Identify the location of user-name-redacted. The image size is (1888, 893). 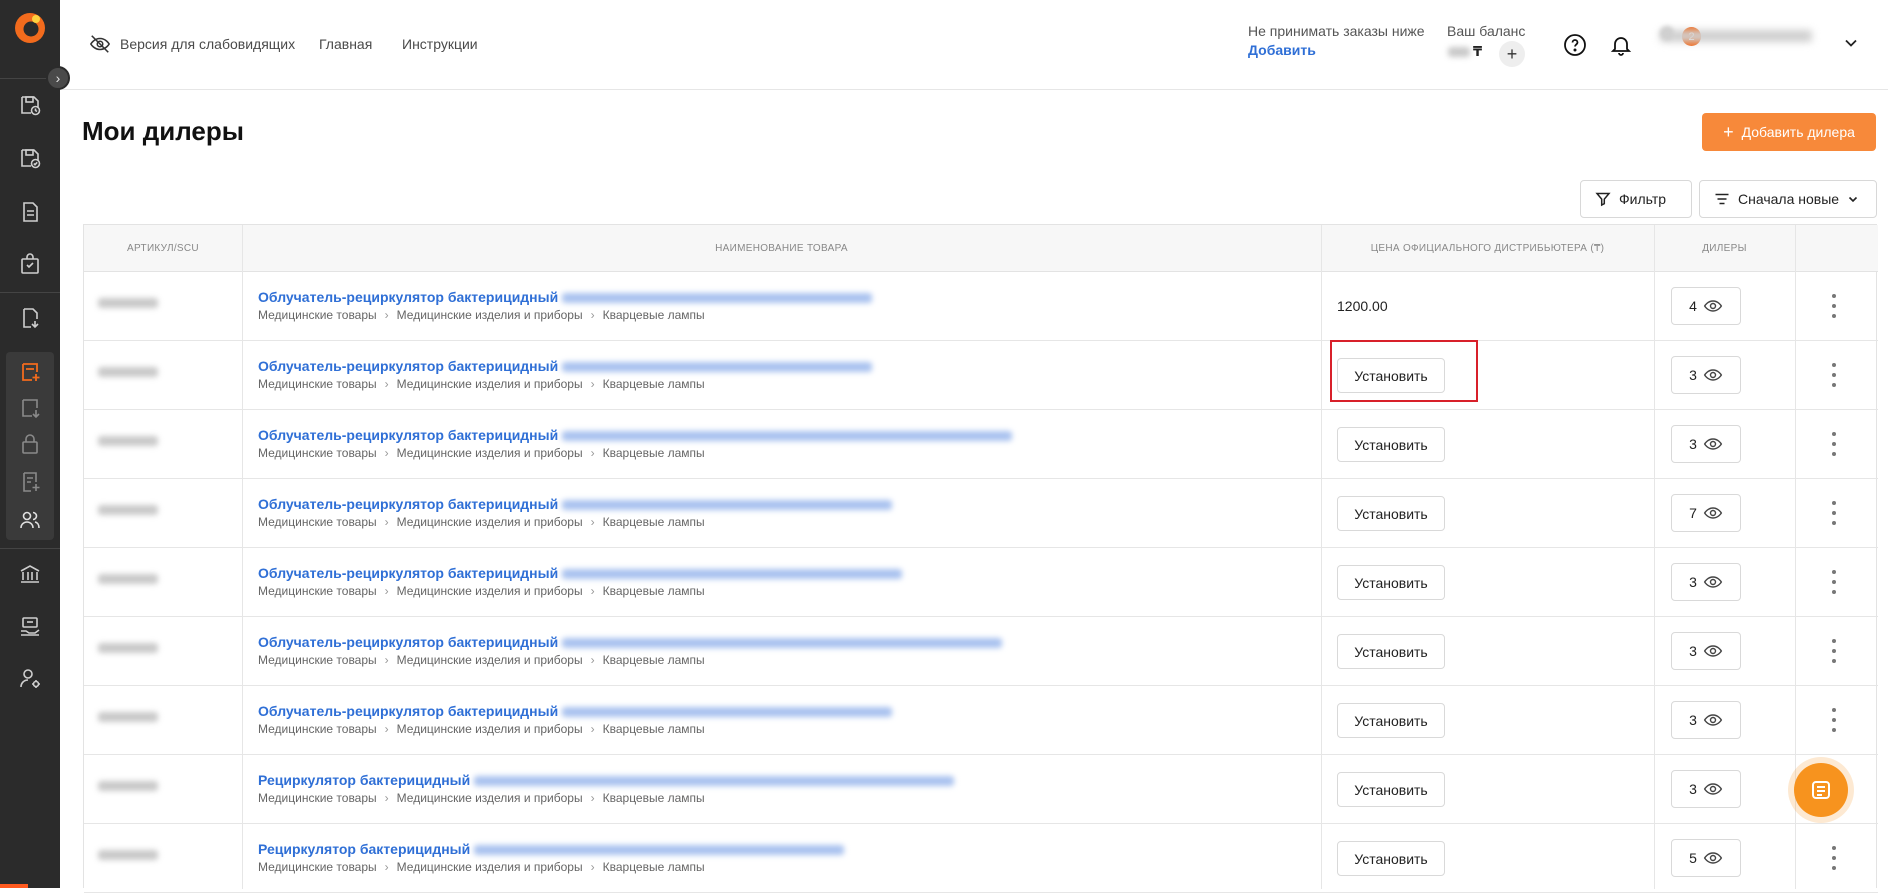
(1736, 36).